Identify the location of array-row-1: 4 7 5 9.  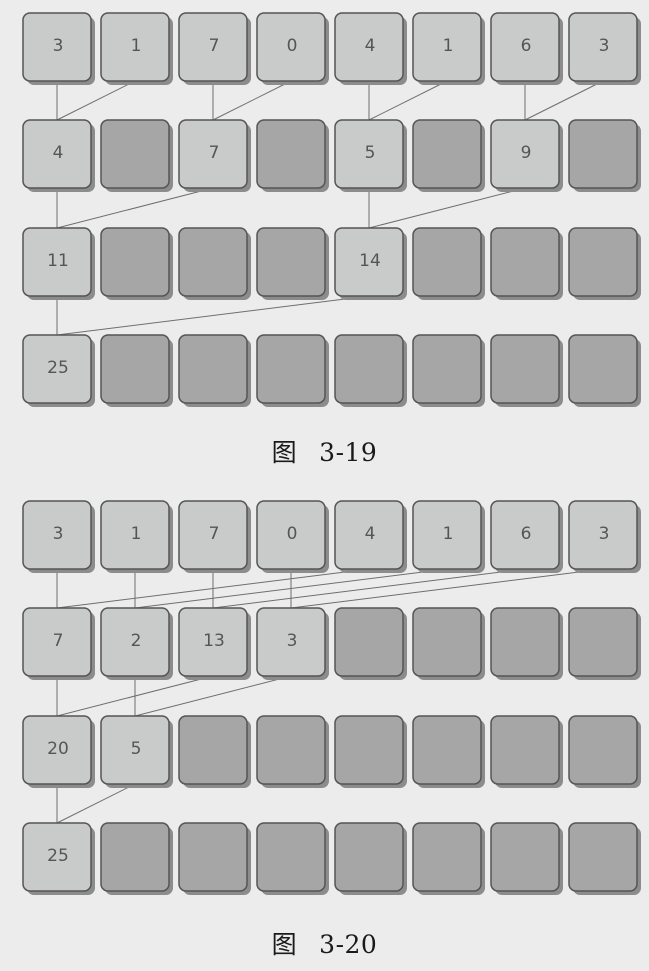
(331, 155).